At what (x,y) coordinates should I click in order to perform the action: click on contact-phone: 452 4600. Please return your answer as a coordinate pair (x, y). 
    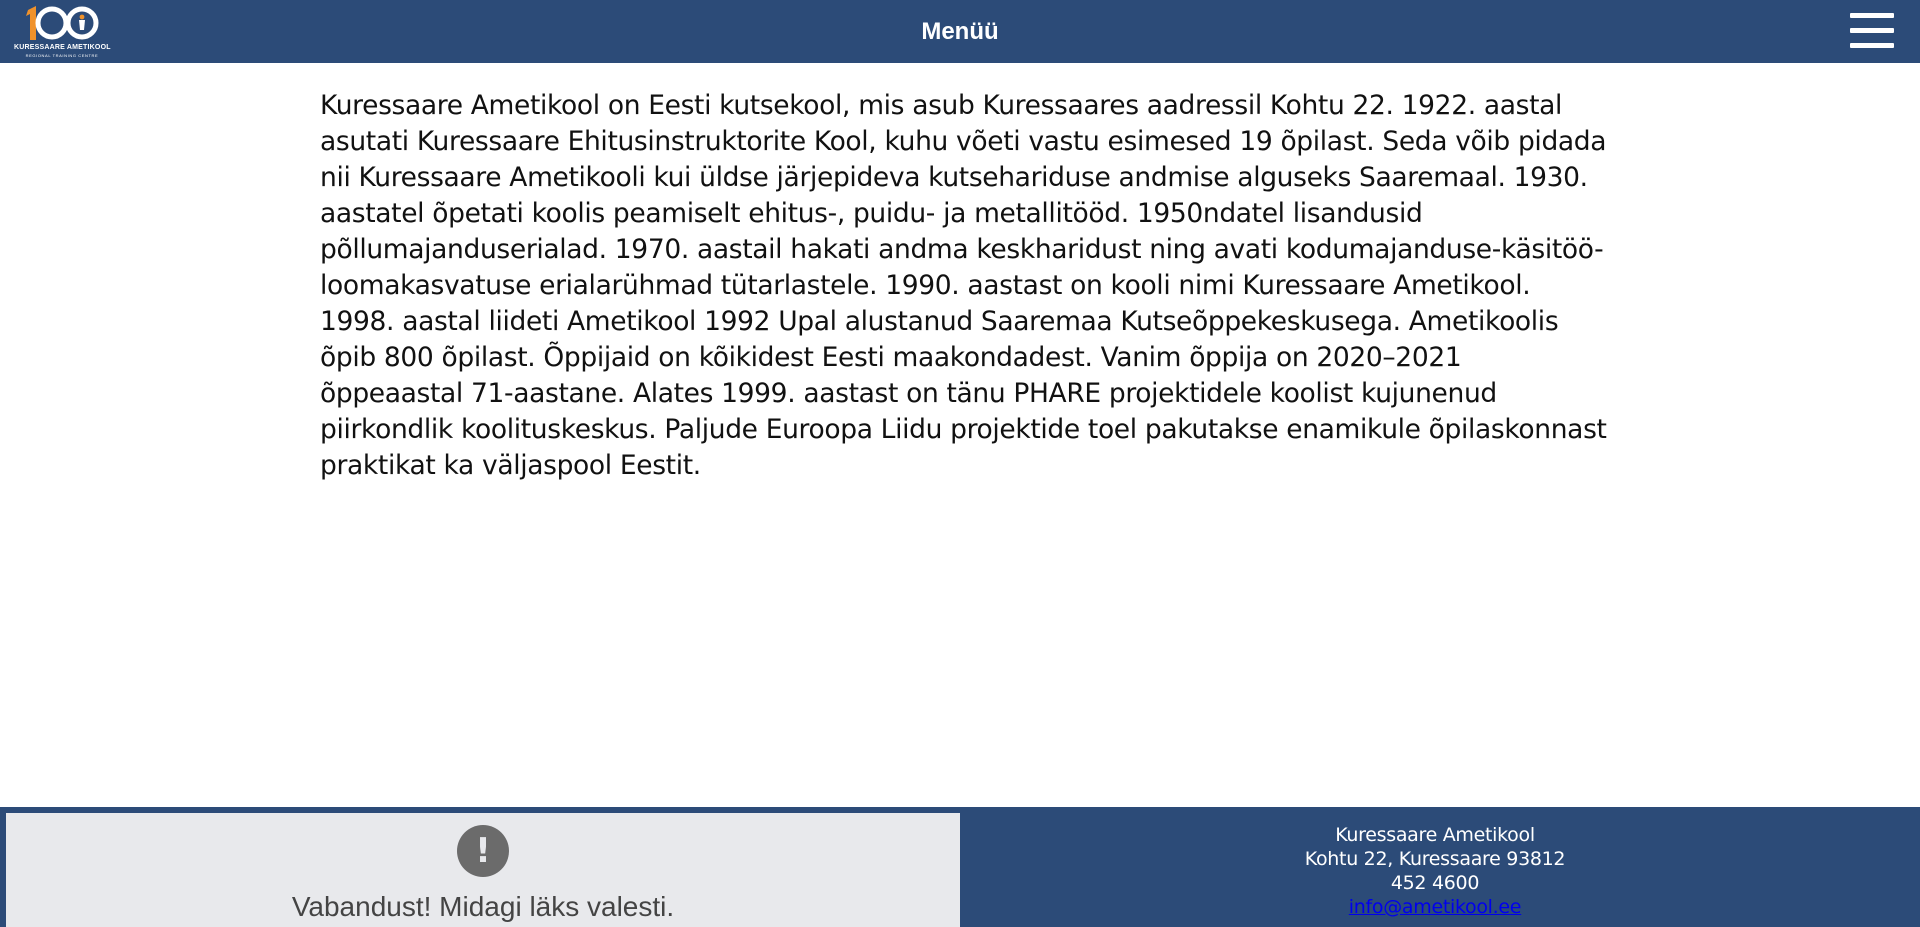
    Looking at the image, I should click on (1435, 883).